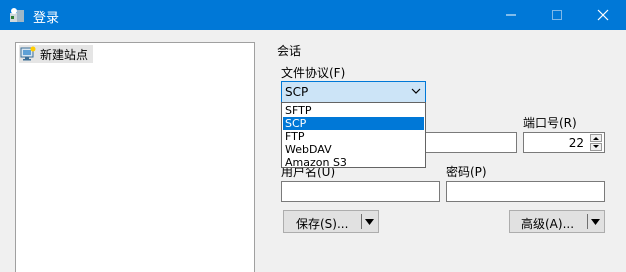 The image size is (626, 272). What do you see at coordinates (353, 110) in the screenshot?
I see `protocol-option-sftp: SFTP` at bounding box center [353, 110].